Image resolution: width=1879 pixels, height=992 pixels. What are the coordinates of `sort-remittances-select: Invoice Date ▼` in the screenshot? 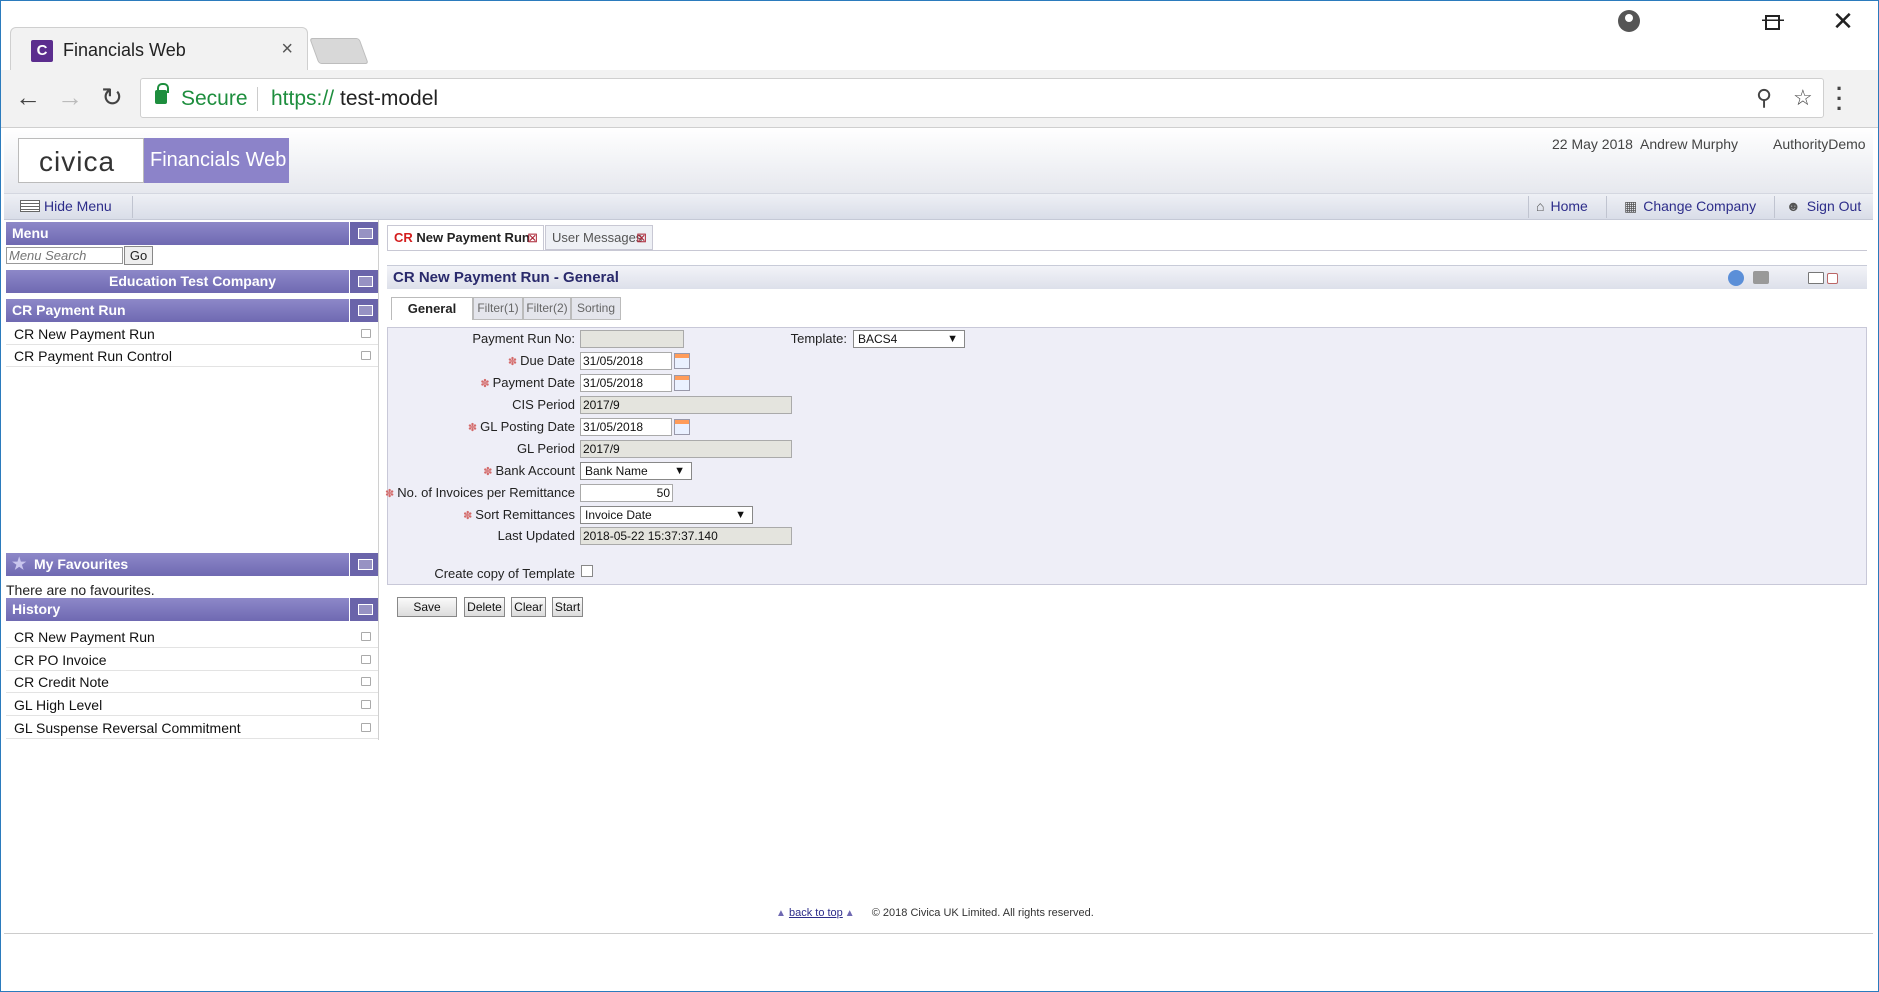 It's located at (666, 515).